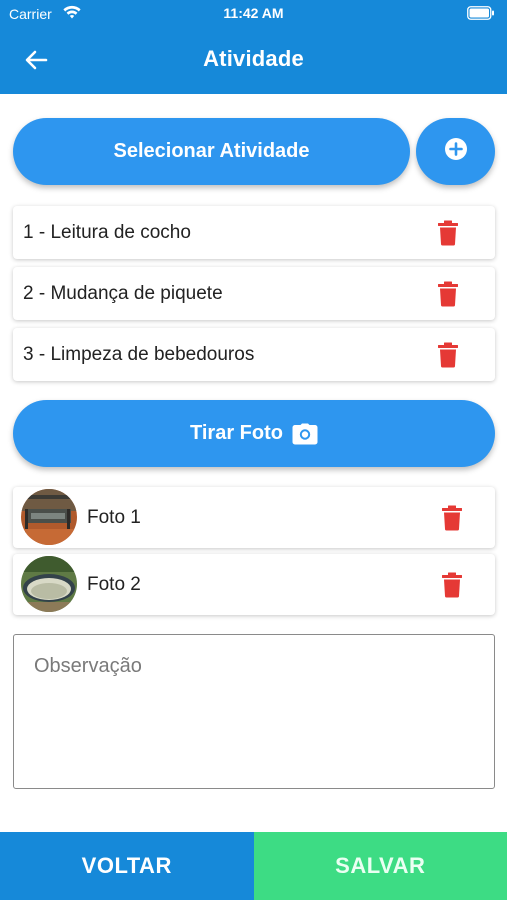  What do you see at coordinates (107, 232) in the screenshot?
I see `activity-item-label: 1 - Leitura de cocho` at bounding box center [107, 232].